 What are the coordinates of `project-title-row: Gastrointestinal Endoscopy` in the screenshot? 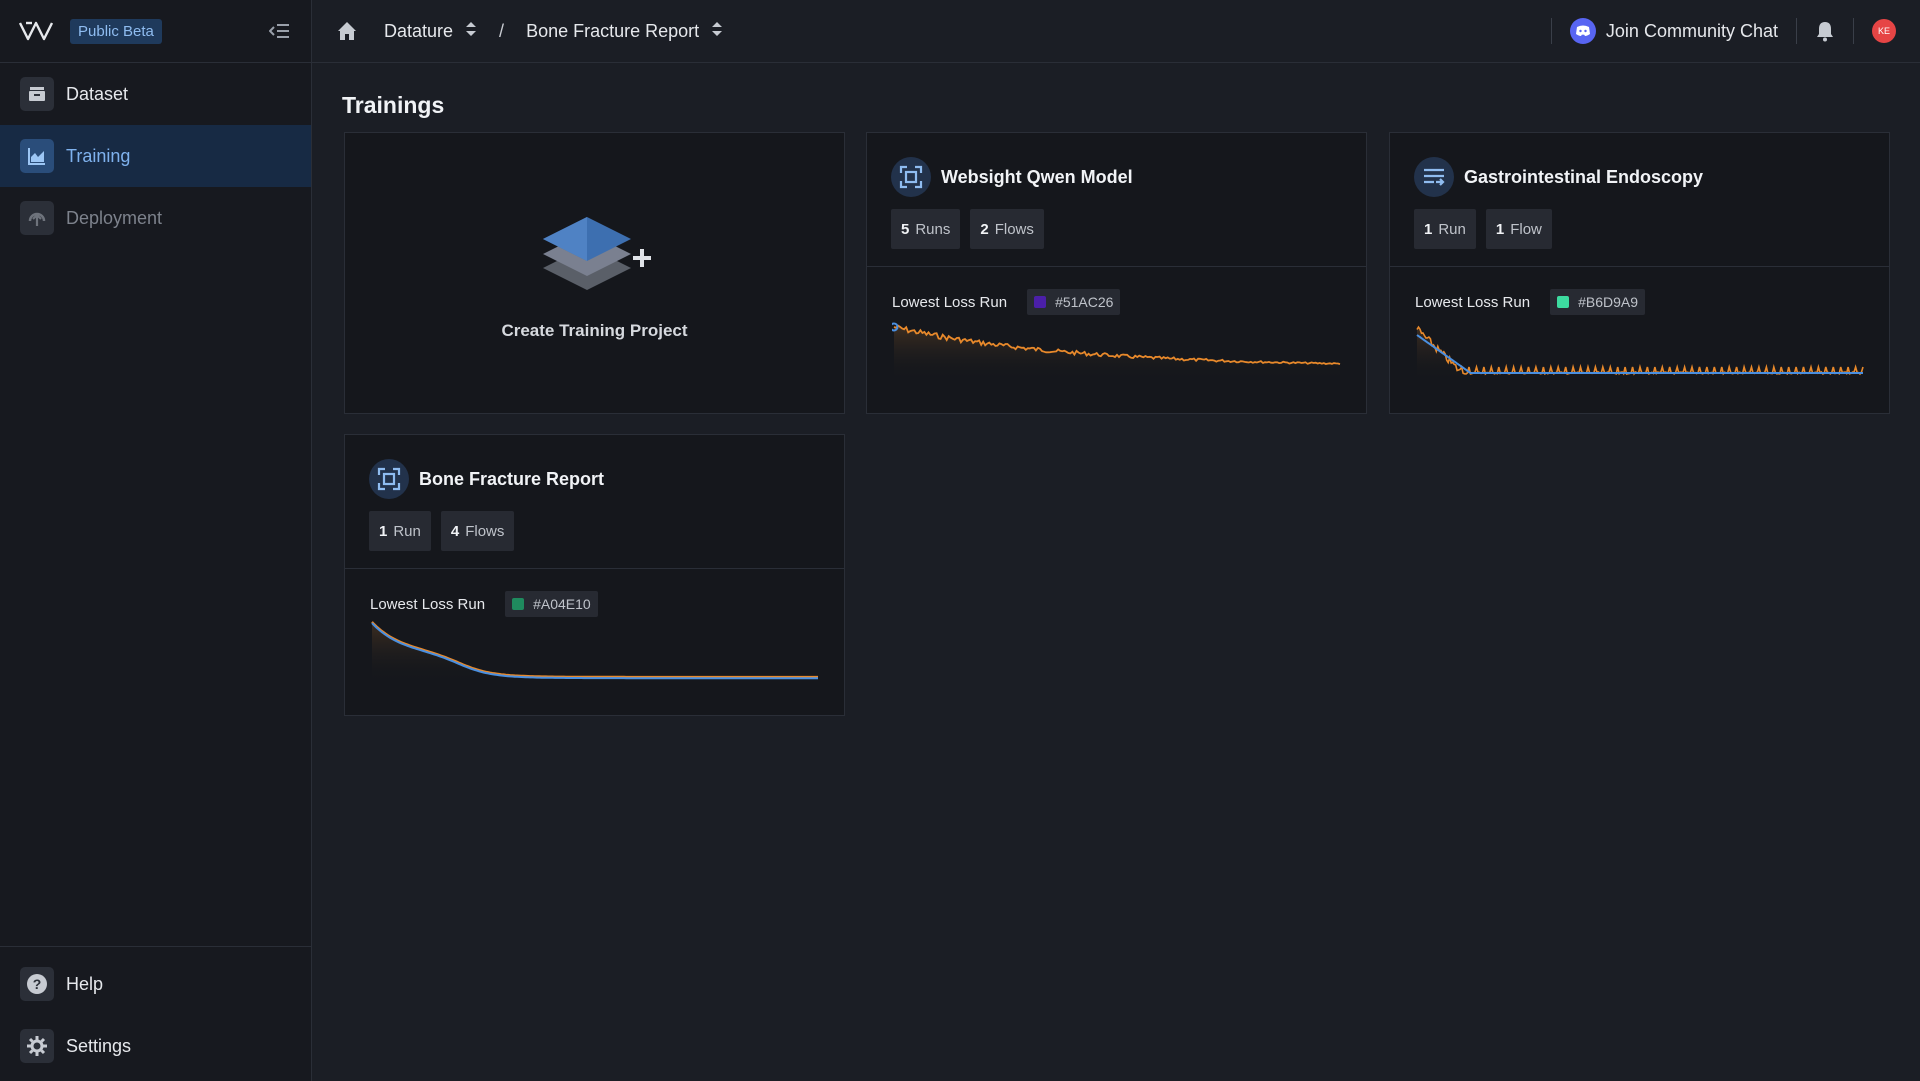 It's located at (1639, 177).